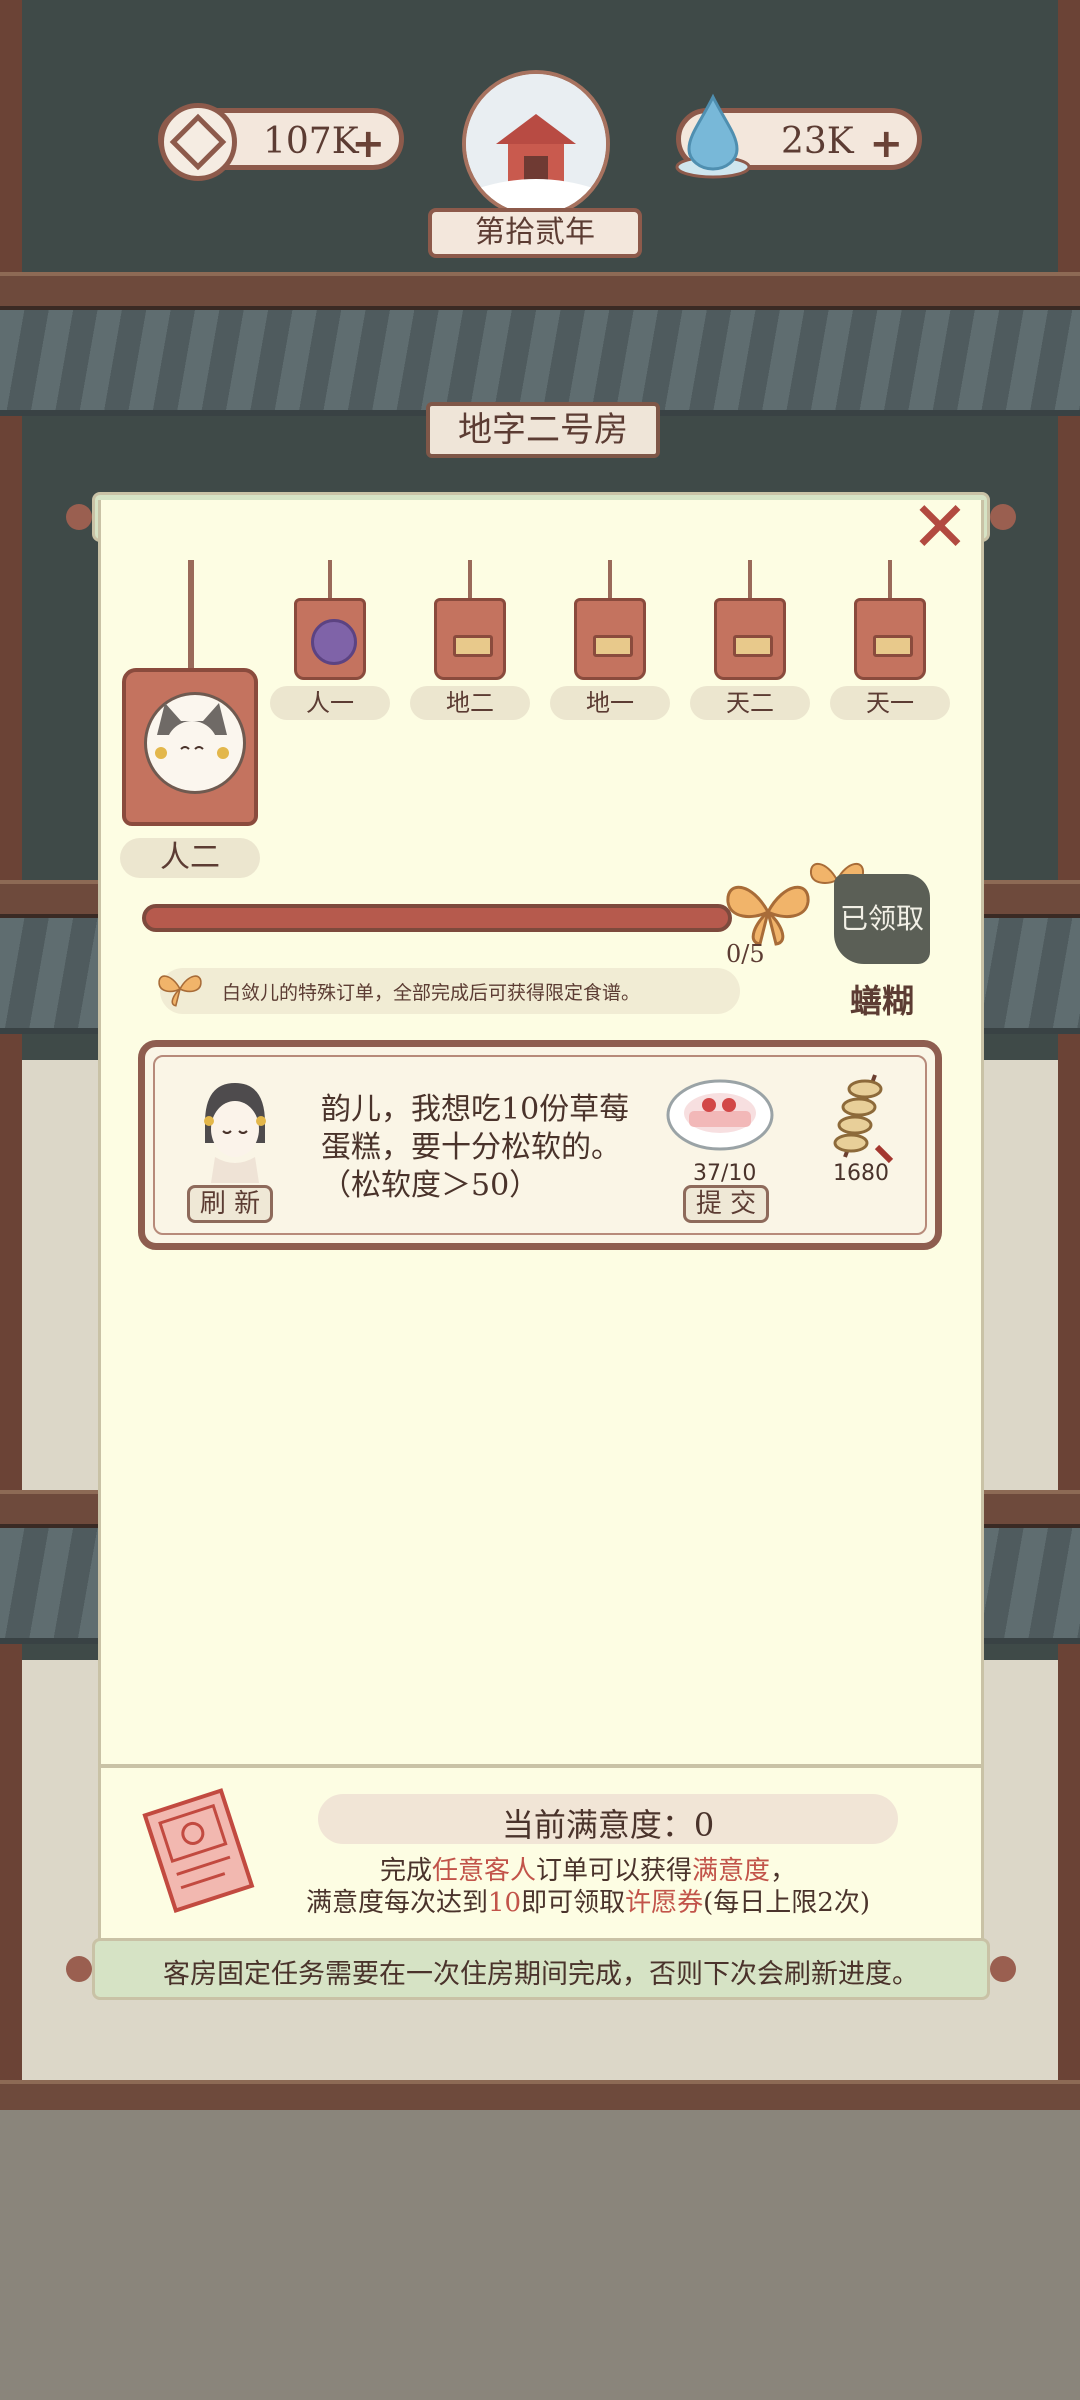 The width and height of the screenshot is (1080, 2400). I want to click on reward-recipe-name: 蟮糊, so click(881, 1001).